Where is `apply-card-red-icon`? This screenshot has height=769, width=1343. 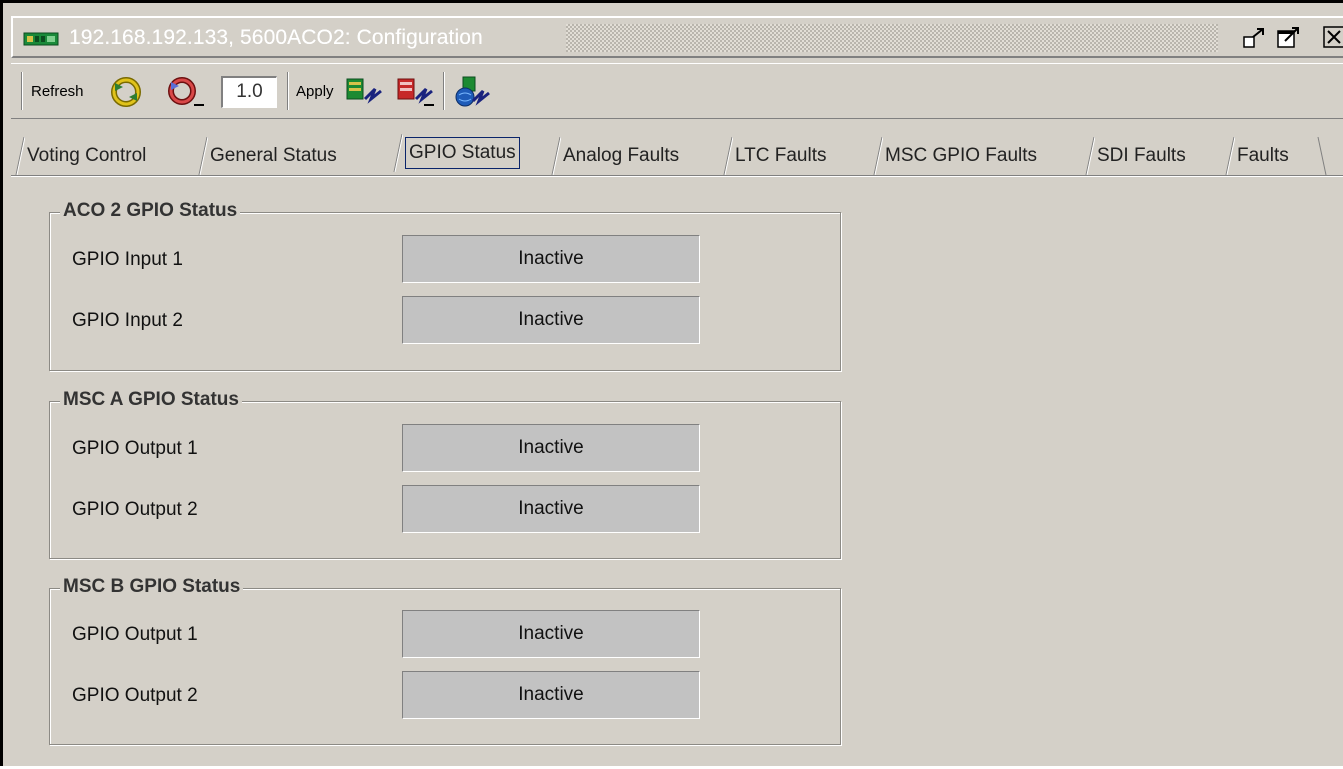 apply-card-red-icon is located at coordinates (415, 92).